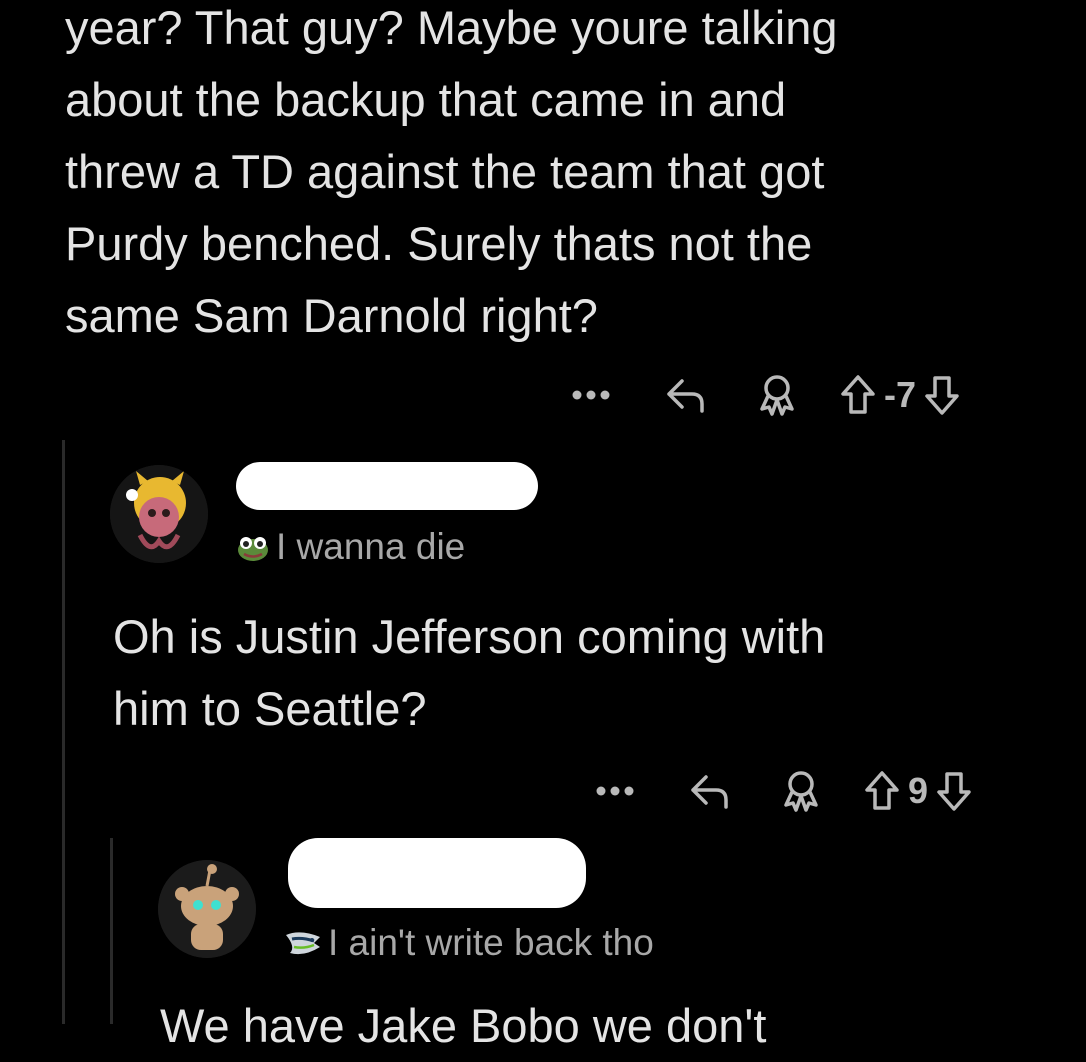 The width and height of the screenshot is (1086, 1062). I want to click on reply-1-score: 9, so click(918, 790).